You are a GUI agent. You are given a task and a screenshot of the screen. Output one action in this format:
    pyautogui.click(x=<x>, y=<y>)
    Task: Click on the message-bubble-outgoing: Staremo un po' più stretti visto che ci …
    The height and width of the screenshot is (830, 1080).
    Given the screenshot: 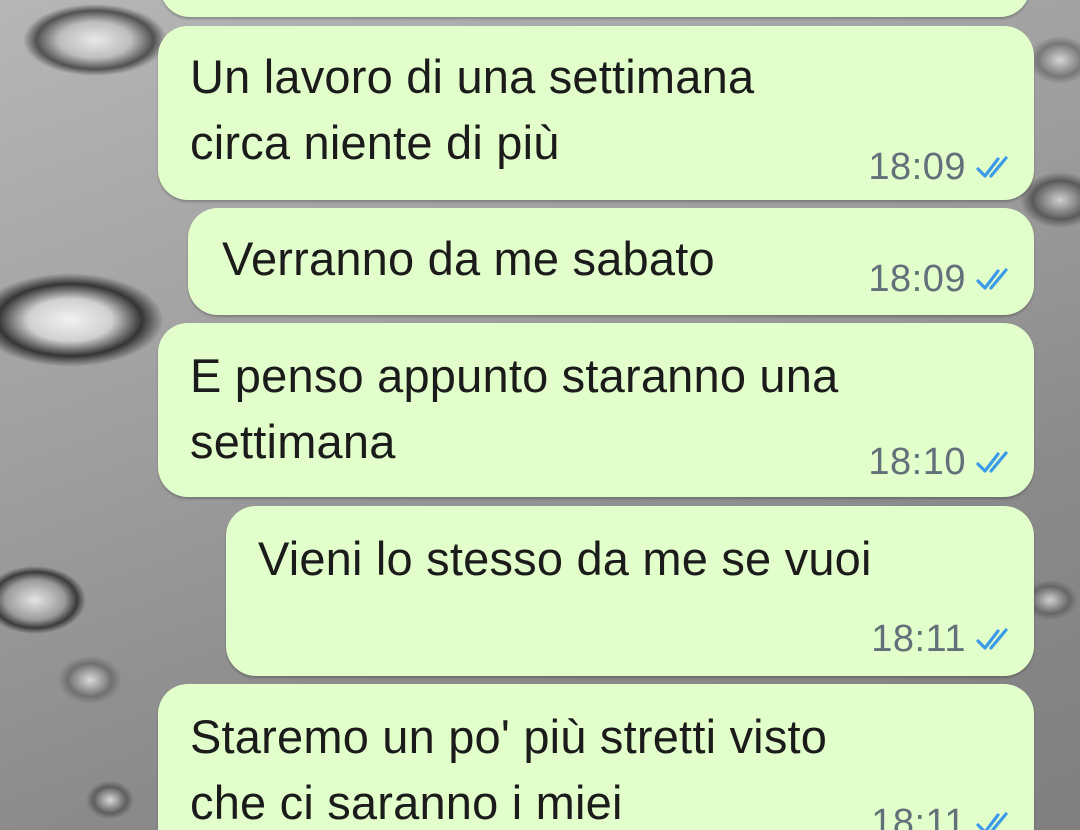 What is the action you would take?
    pyautogui.click(x=596, y=757)
    